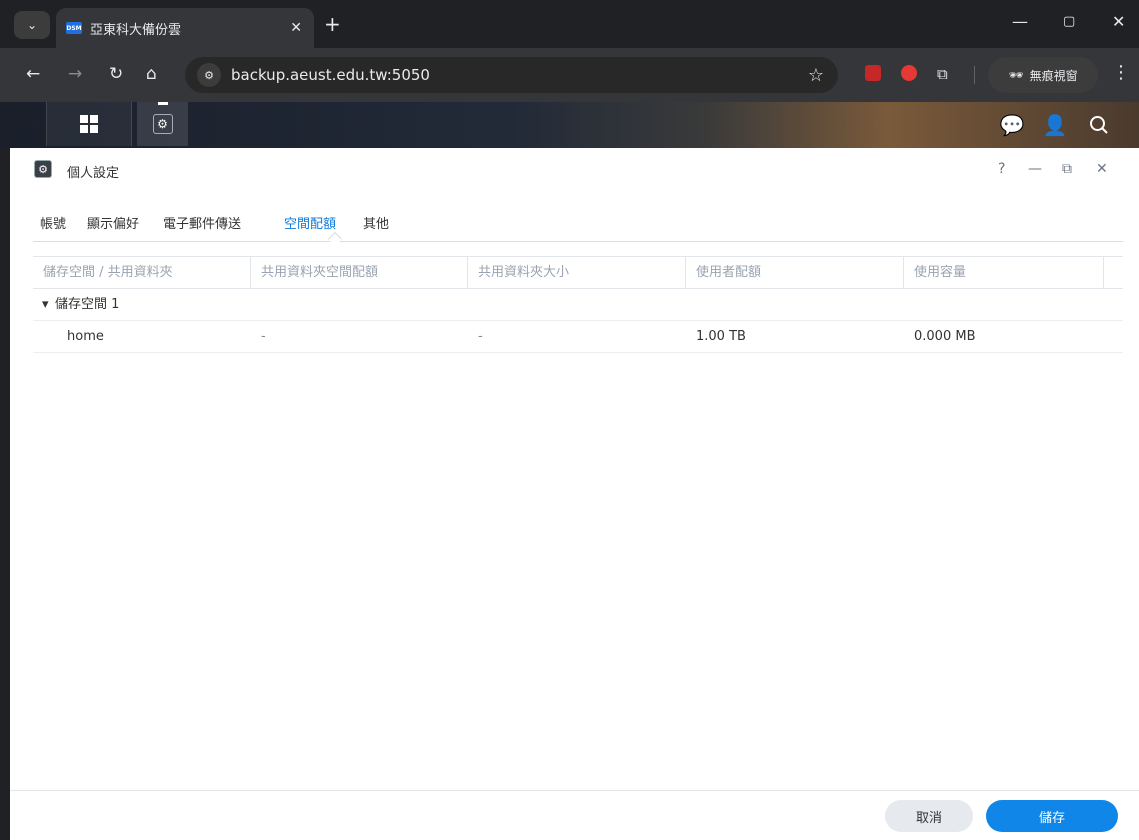  I want to click on tab-display-preferences: 顯示偏好, so click(113, 222).